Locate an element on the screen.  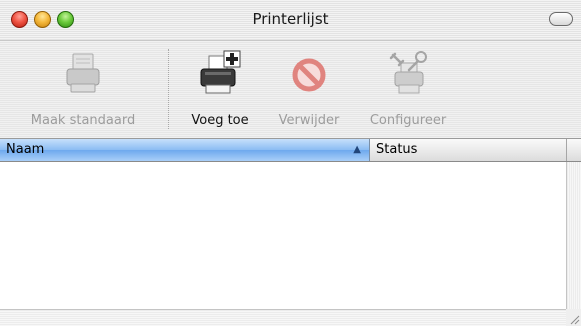
column-status-label: Status is located at coordinates (397, 149).